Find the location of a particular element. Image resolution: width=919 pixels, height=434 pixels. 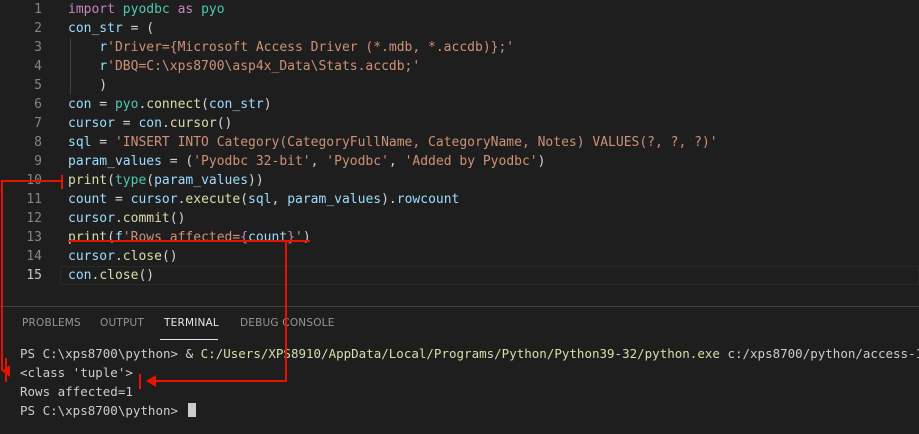

code-line: 5 ) is located at coordinates (459, 85).